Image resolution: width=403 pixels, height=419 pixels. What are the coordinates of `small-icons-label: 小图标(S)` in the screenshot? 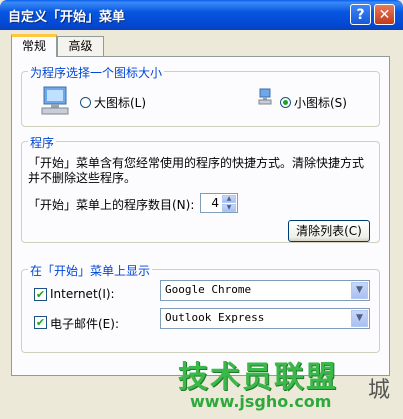 It's located at (320, 102).